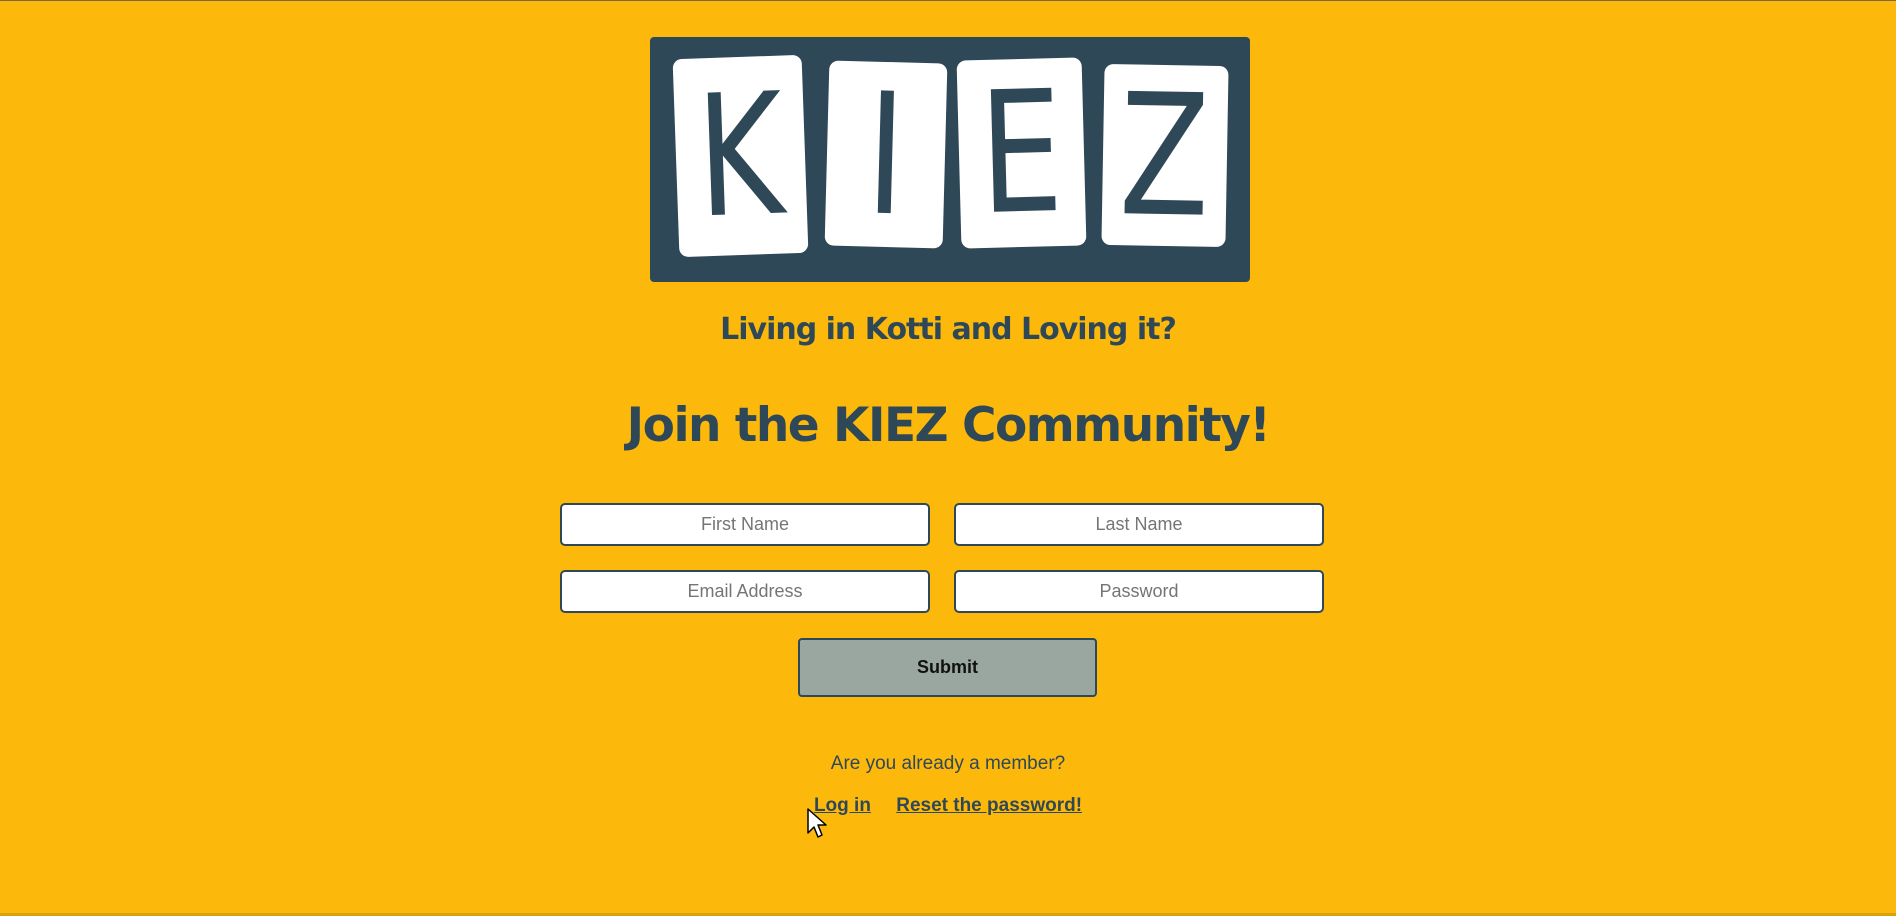 The image size is (1896, 916). I want to click on logo-tile-k: K, so click(740, 156).